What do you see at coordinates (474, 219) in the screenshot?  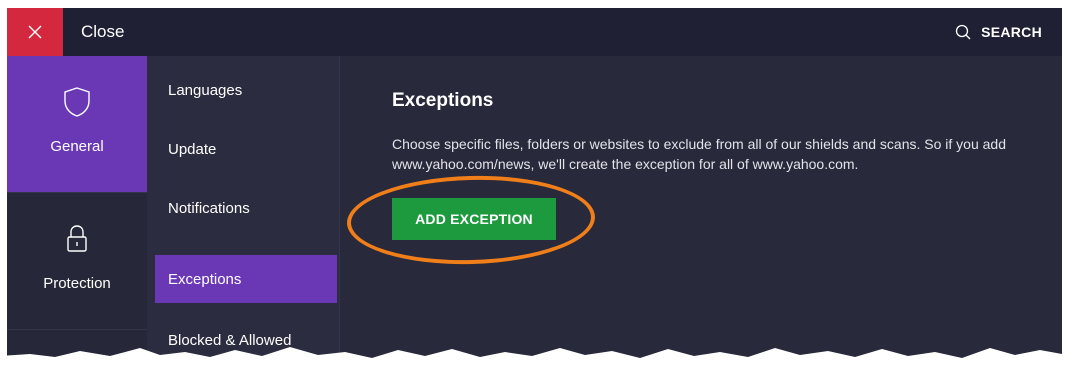 I see `add-exception-button: ADD EXCEPTION` at bounding box center [474, 219].